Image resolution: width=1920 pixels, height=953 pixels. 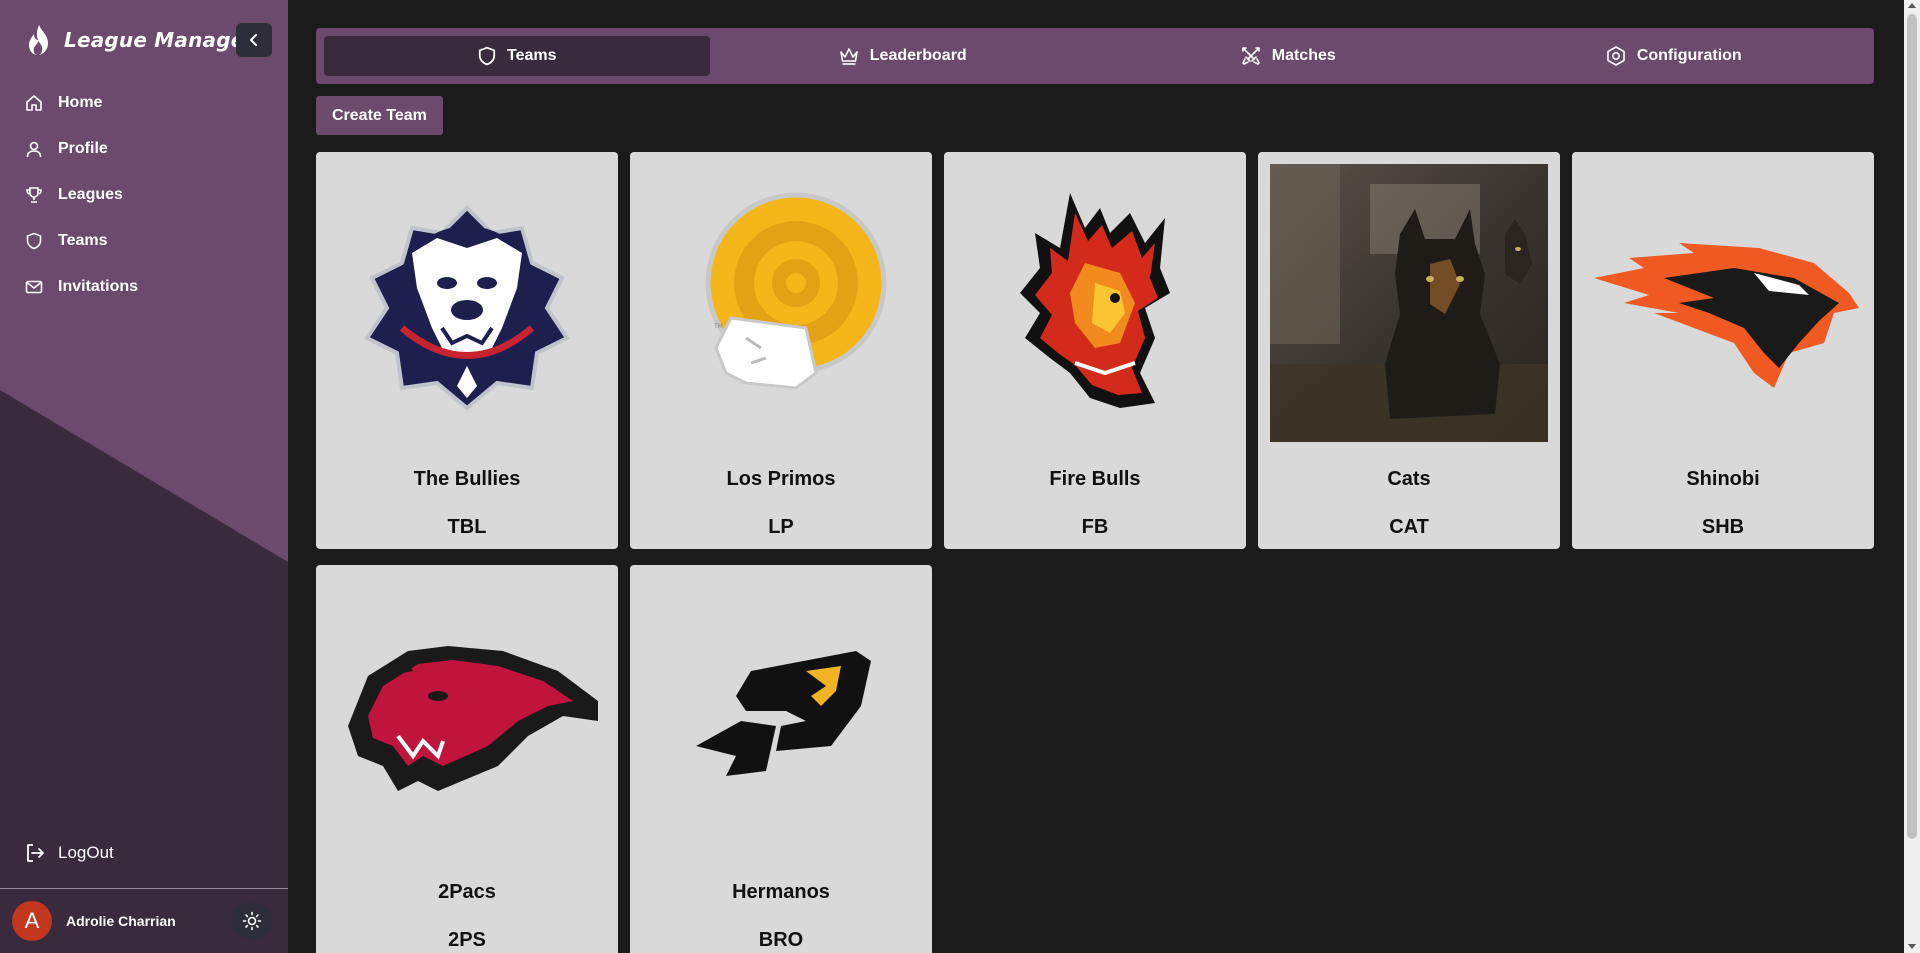 I want to click on team-abbreviation: LP, so click(x=781, y=527).